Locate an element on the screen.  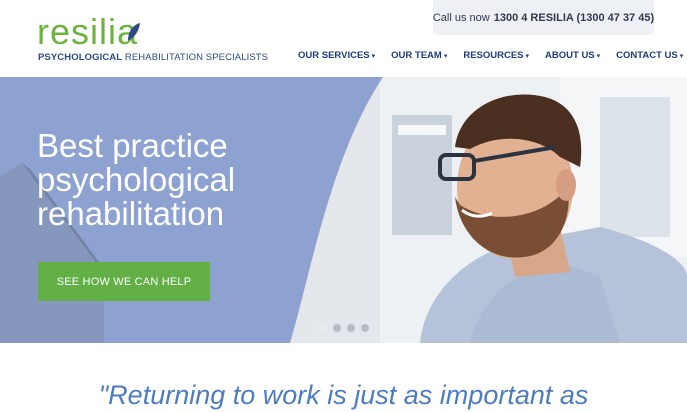
hero-title-line: psychological is located at coordinates (136, 179).